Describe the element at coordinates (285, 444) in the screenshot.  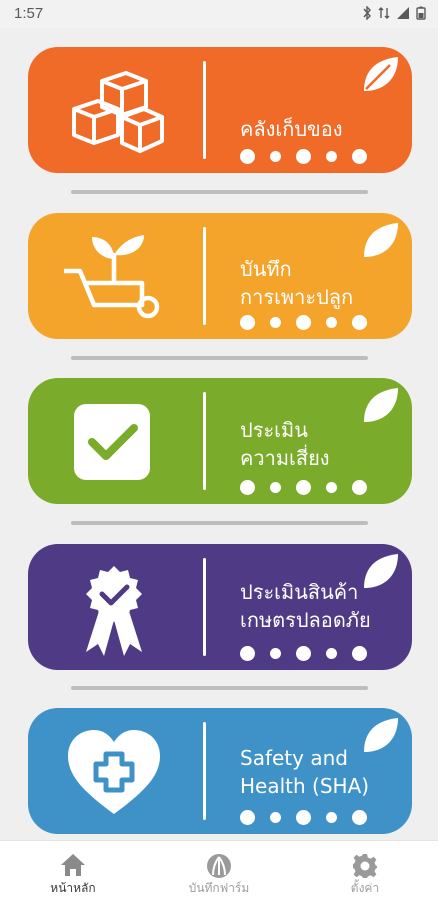
I see `card-title: ประเมิน ความเสี่ยง` at that location.